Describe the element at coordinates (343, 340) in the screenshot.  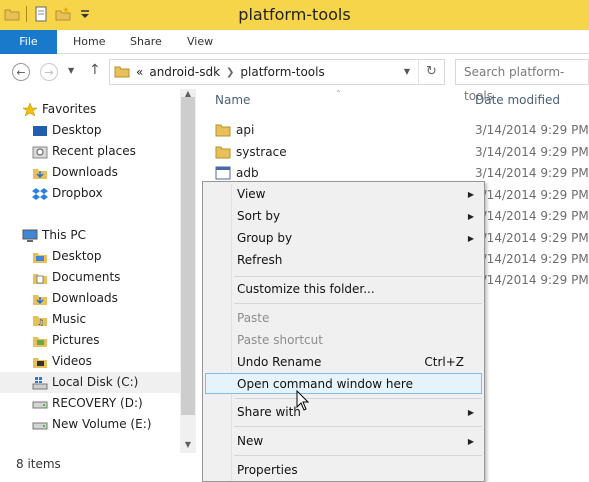
I see `menu-item-paste-shortcut: Paste shortcut` at that location.